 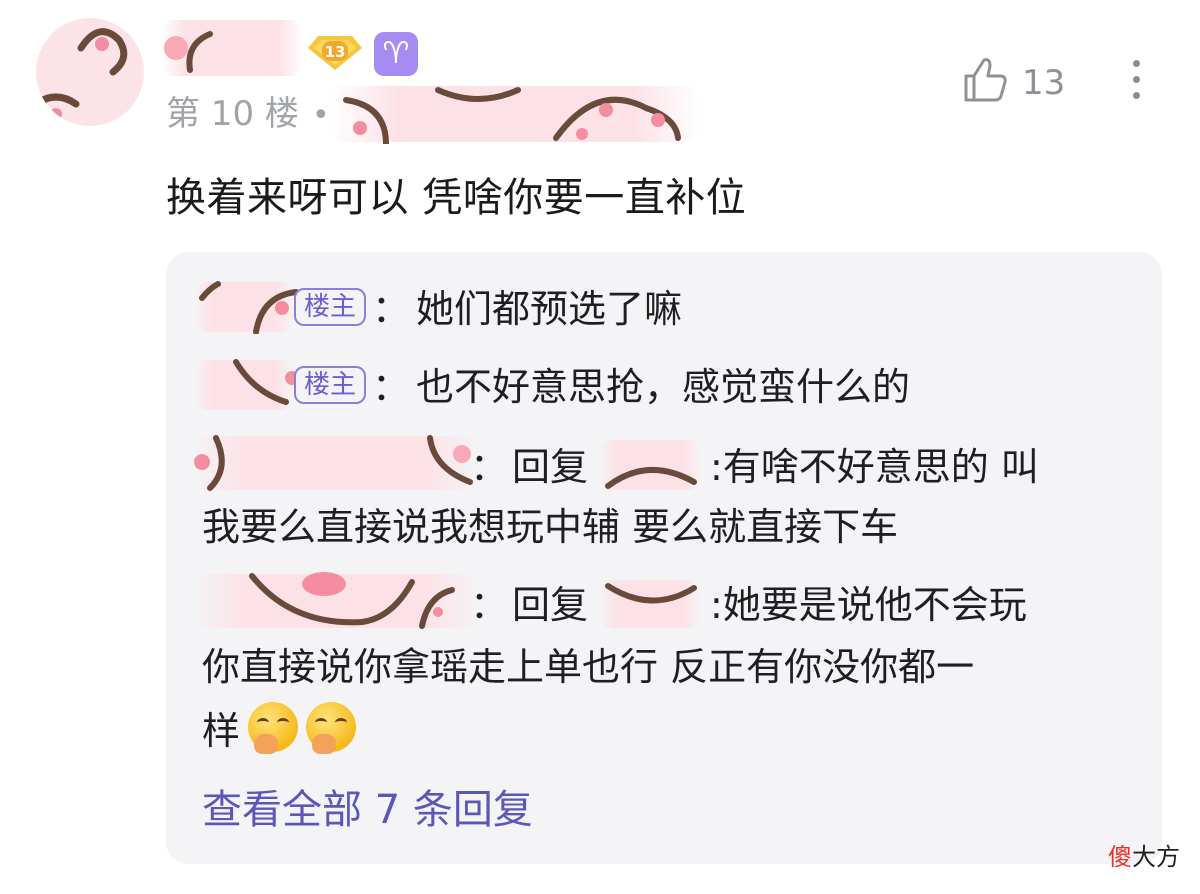 What do you see at coordinates (1044, 83) in the screenshot?
I see `like-count: 13` at bounding box center [1044, 83].